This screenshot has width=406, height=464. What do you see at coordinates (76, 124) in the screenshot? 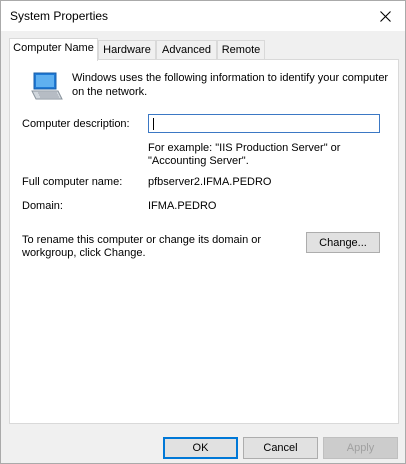
I see `computer-description-label: Computer description:` at bounding box center [76, 124].